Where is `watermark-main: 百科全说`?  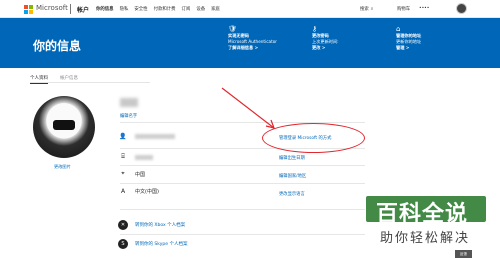 watermark-main: 百科全说 is located at coordinates (422, 214).